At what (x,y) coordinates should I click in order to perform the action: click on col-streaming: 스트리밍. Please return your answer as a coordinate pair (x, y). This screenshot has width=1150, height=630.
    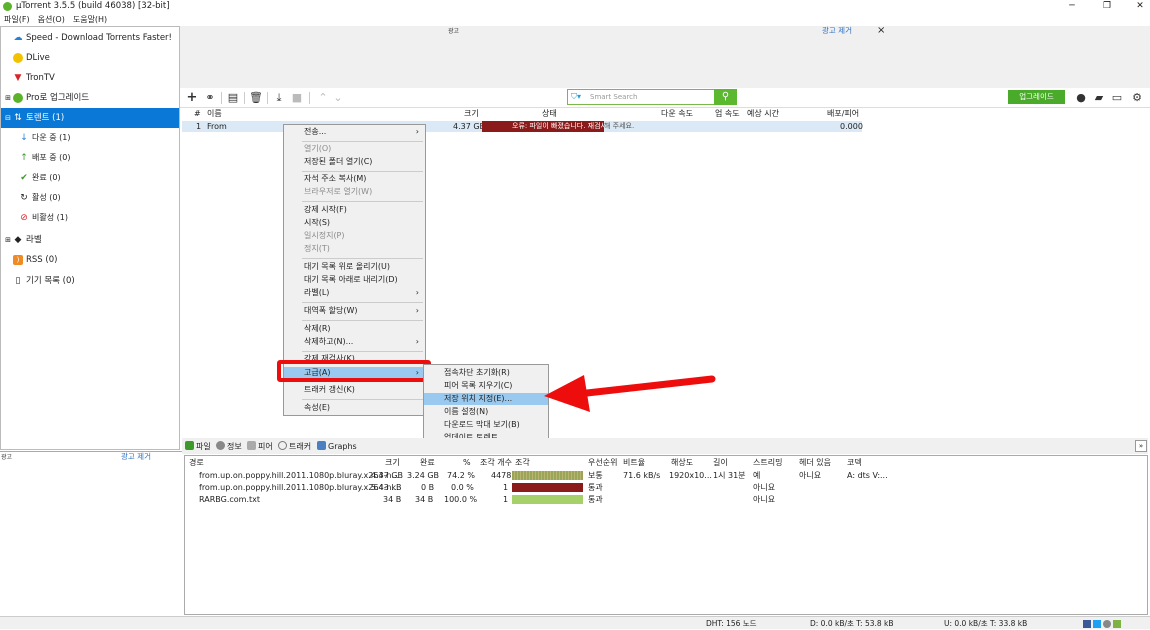
    Looking at the image, I should click on (767, 463).